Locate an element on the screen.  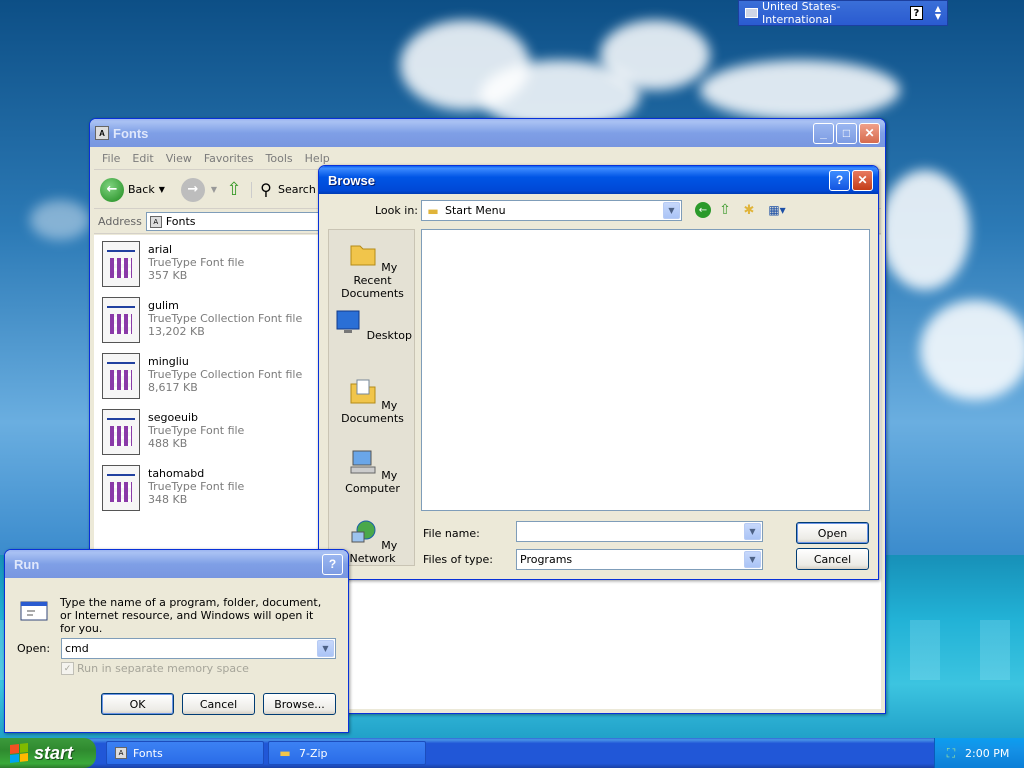
separate-memory-checkbox: ✓ is located at coordinates (67, 668).